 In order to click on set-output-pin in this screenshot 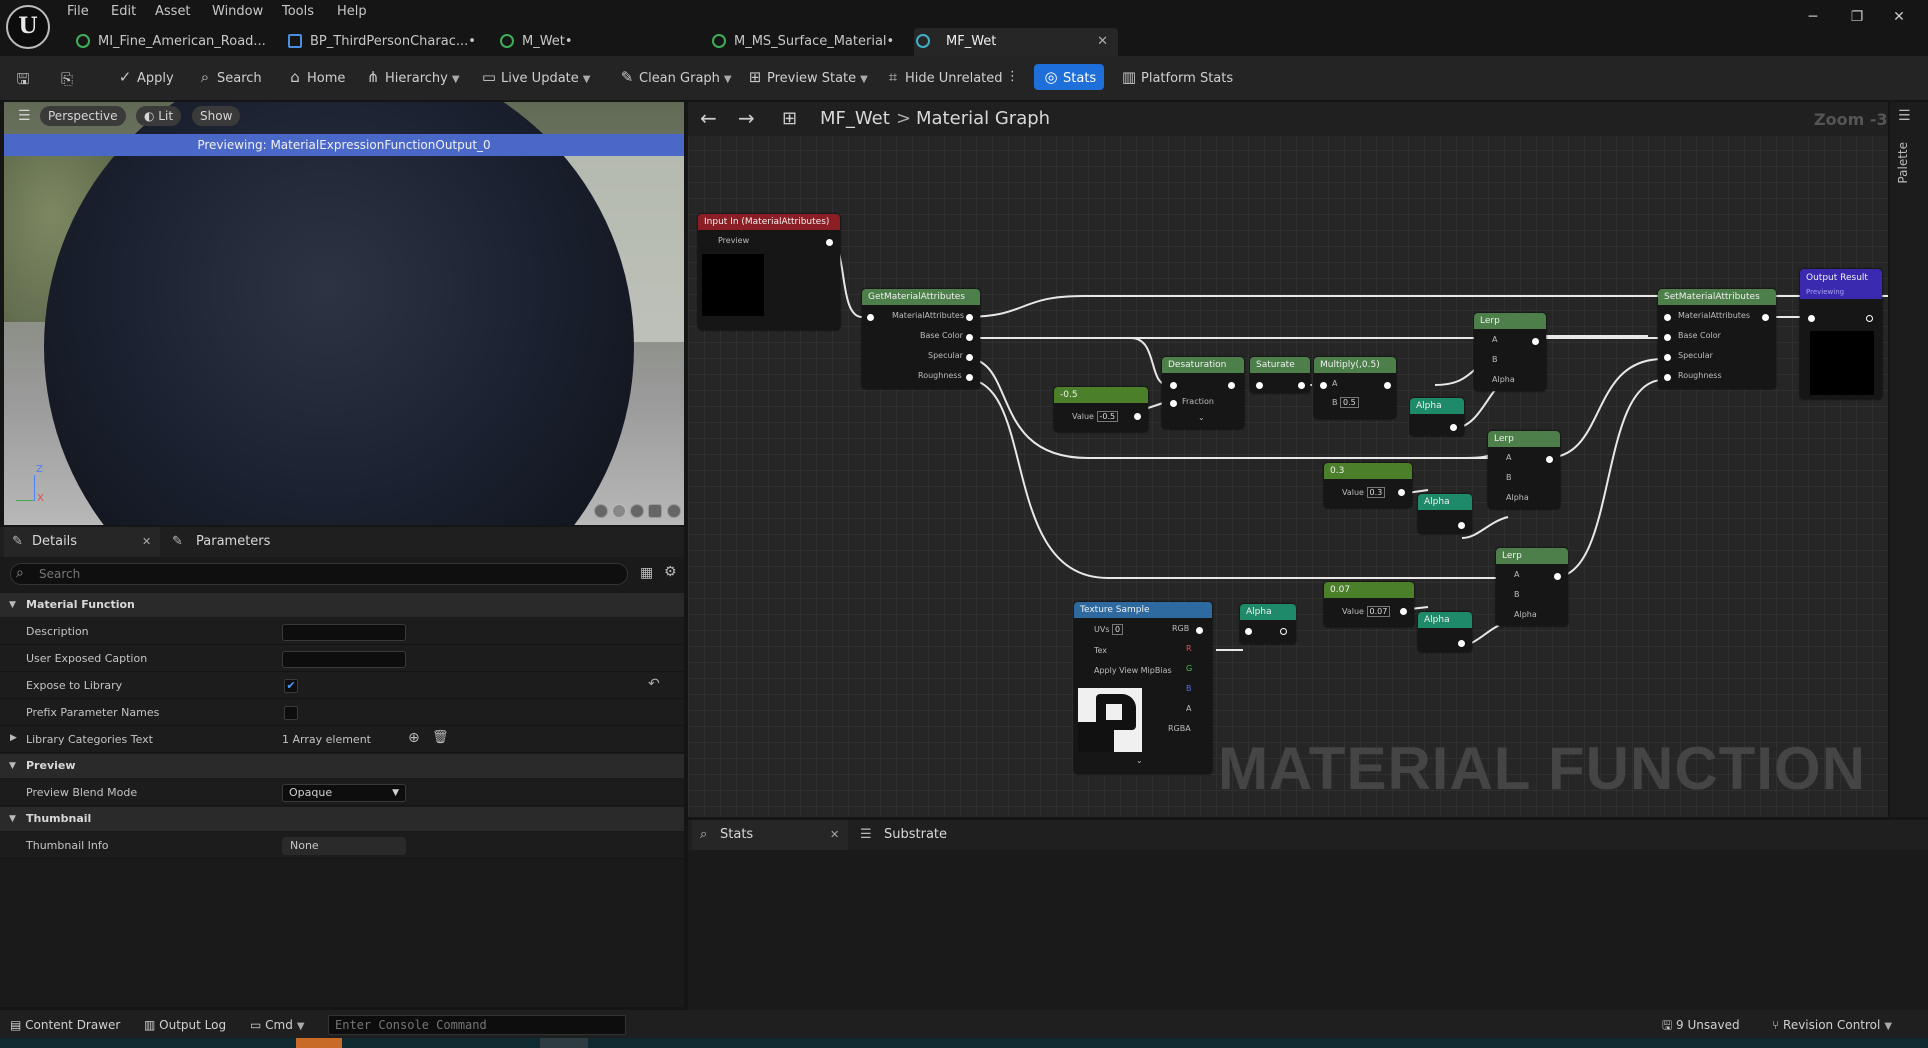, I will do `click(1765, 317)`.